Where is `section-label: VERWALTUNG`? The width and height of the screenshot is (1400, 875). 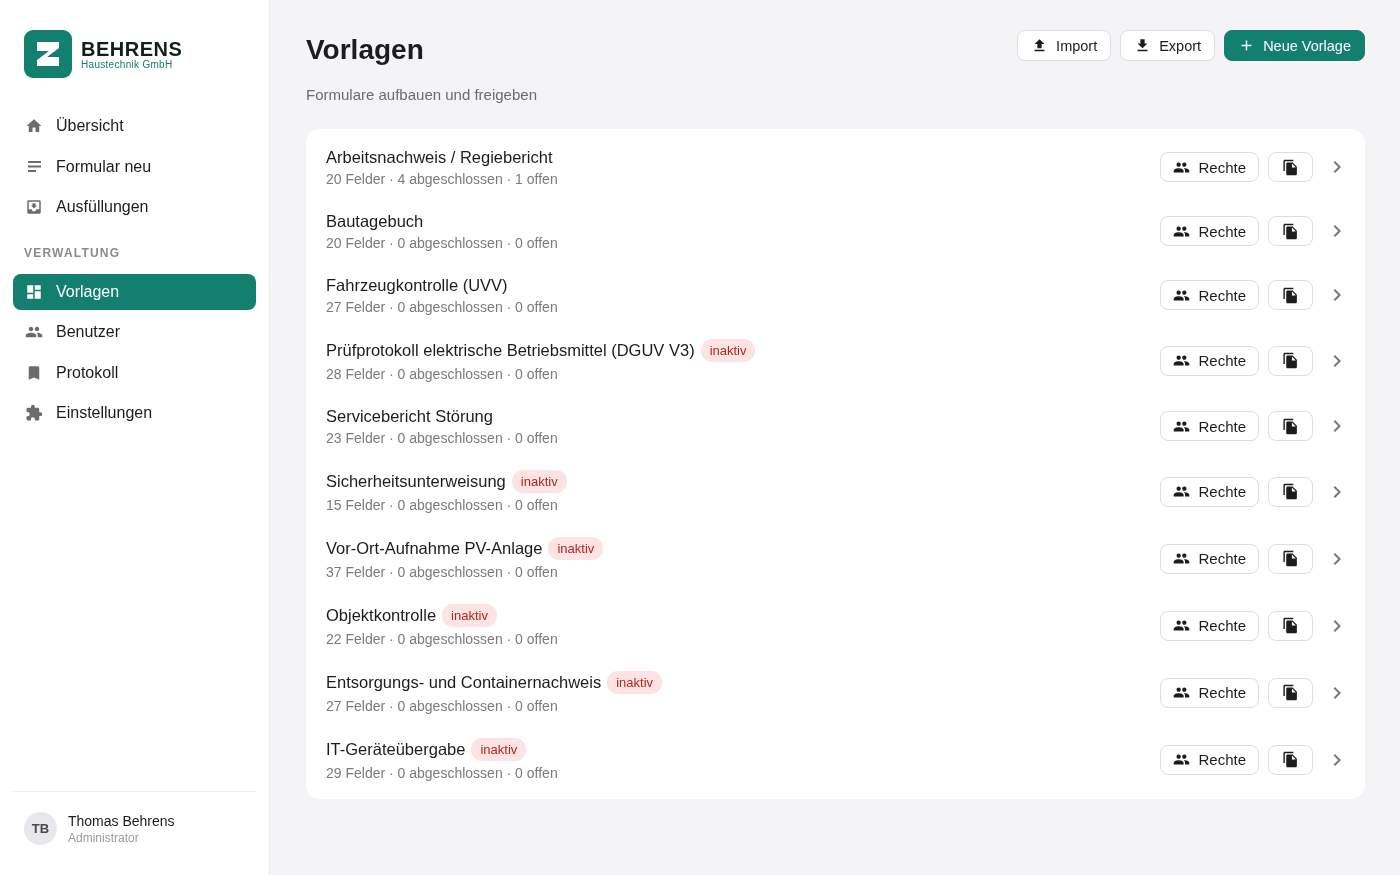 section-label: VERWALTUNG is located at coordinates (72, 253).